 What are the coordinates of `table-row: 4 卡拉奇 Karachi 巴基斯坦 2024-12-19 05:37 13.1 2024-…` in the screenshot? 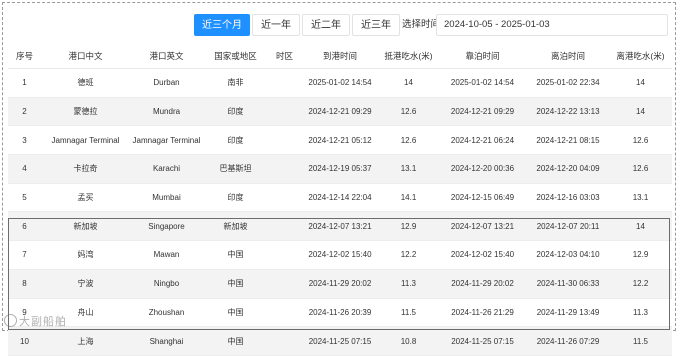 It's located at (340, 169).